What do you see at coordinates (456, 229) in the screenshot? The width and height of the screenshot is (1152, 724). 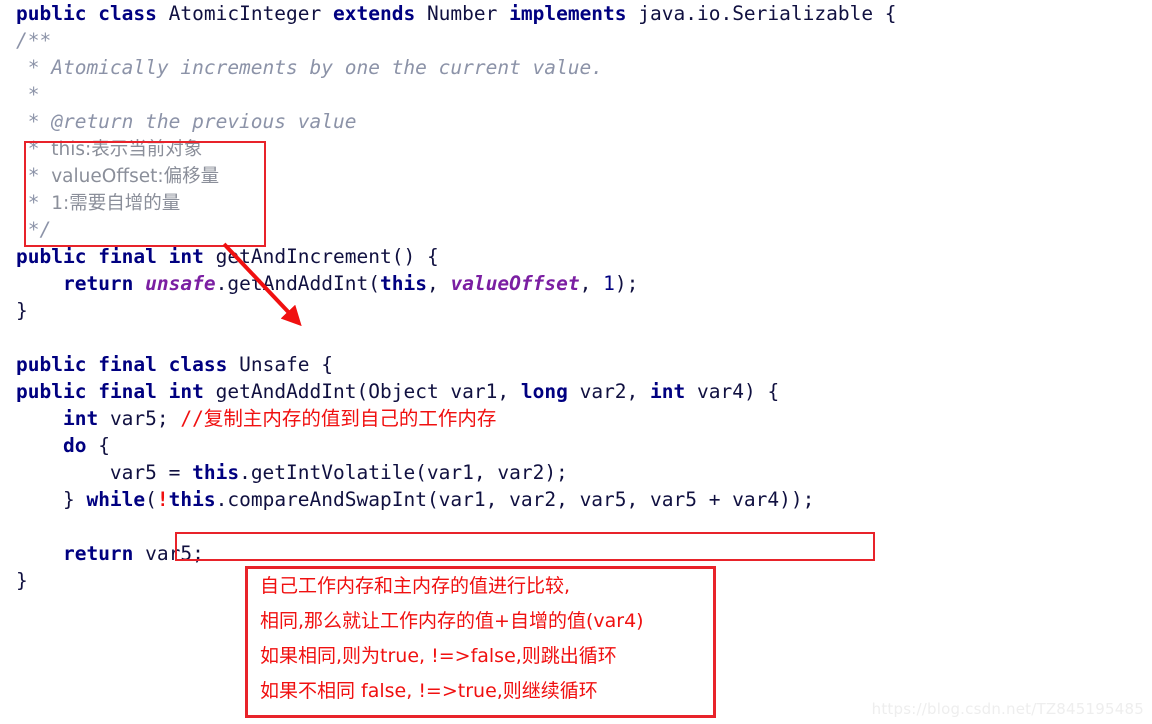 I see `code-line: */` at bounding box center [456, 229].